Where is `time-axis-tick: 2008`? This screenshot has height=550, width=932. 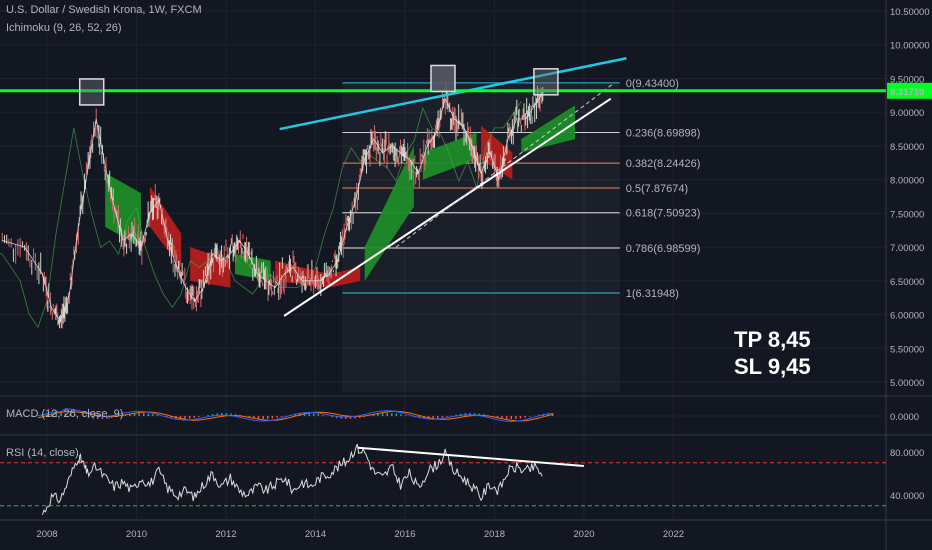 time-axis-tick: 2008 is located at coordinates (46, 534).